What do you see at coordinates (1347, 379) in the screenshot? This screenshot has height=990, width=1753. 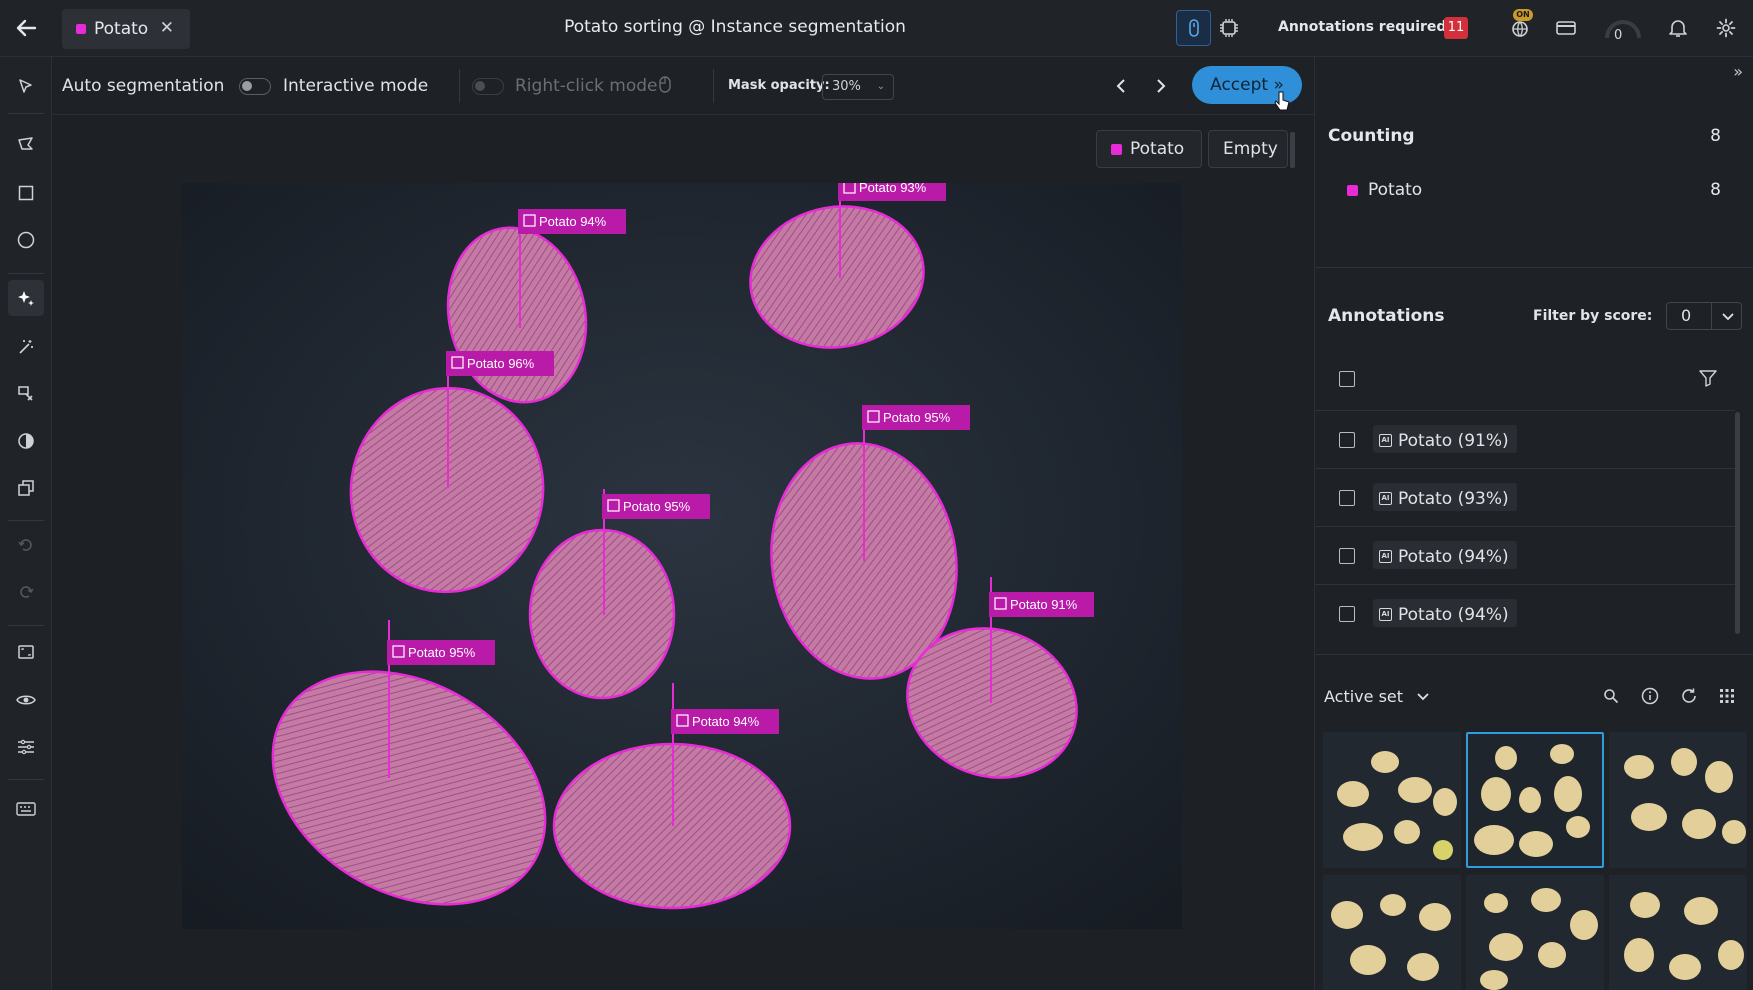 I see `select-all-checkbox` at bounding box center [1347, 379].